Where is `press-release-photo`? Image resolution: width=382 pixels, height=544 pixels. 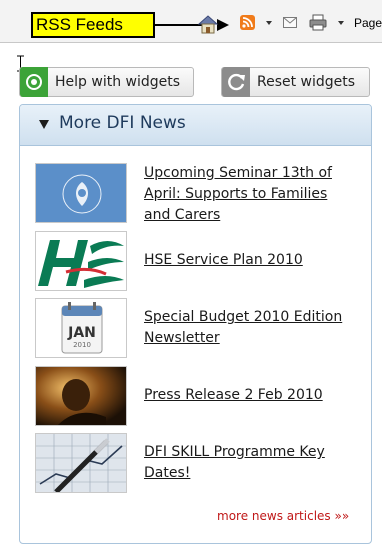 press-release-photo is located at coordinates (81, 396).